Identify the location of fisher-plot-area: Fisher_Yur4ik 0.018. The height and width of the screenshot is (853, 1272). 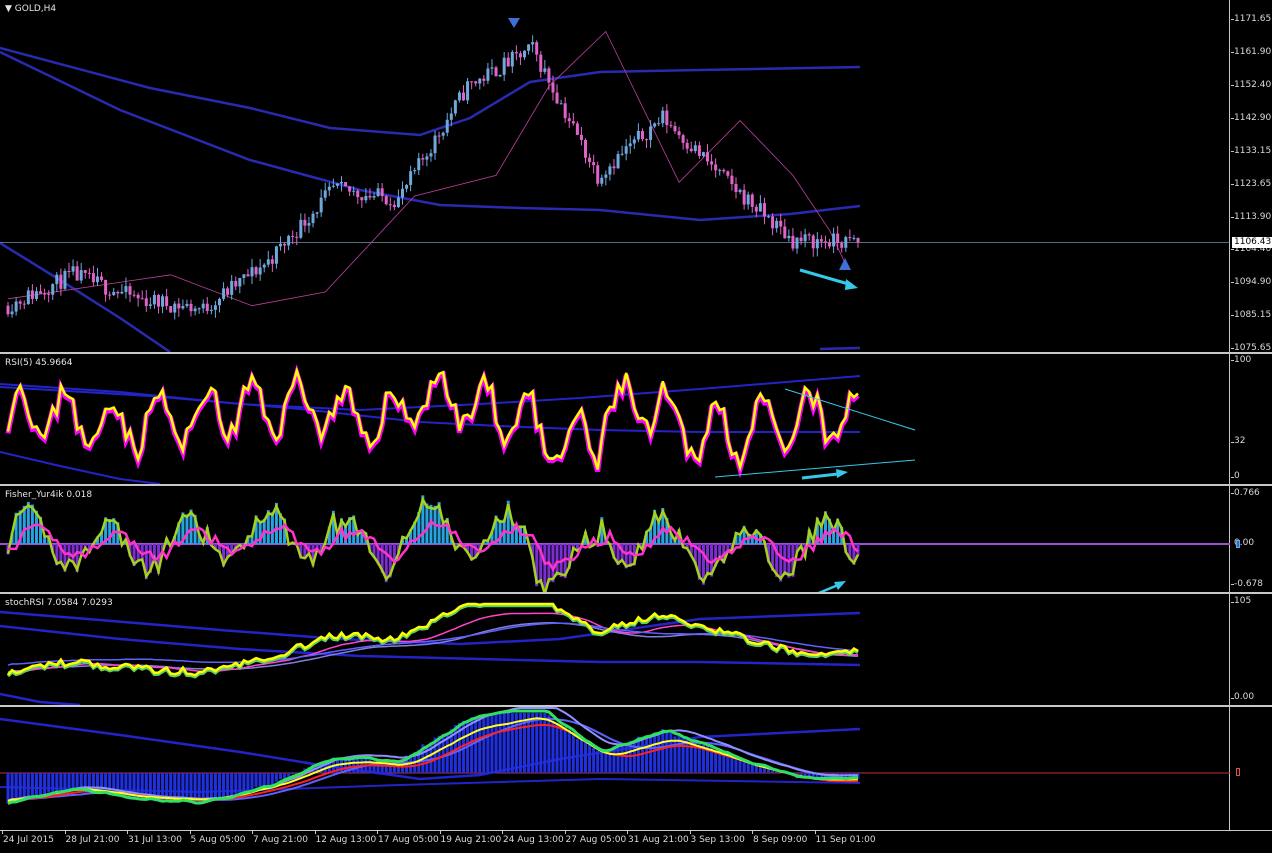
(615, 539).